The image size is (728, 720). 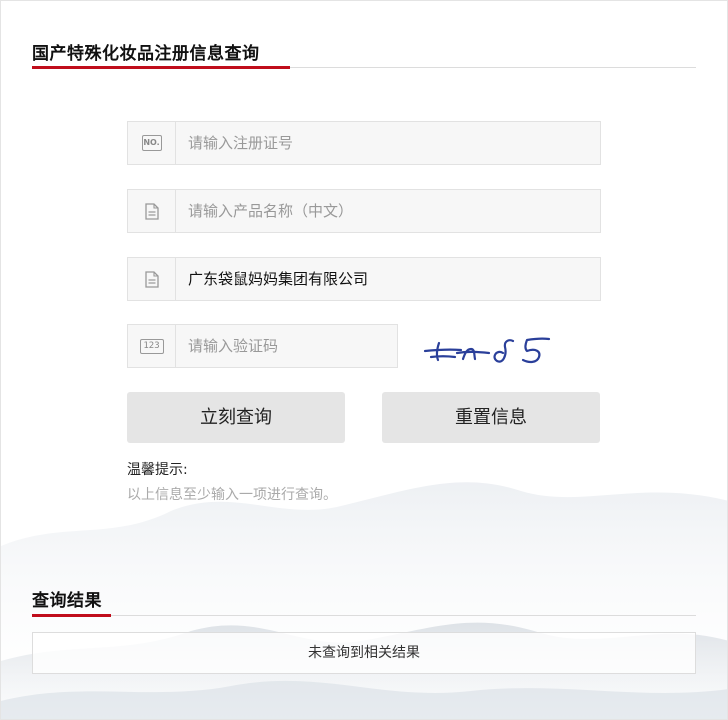 I want to click on query-section-title: 国产特殊化妆品注册信息查询, so click(x=146, y=54).